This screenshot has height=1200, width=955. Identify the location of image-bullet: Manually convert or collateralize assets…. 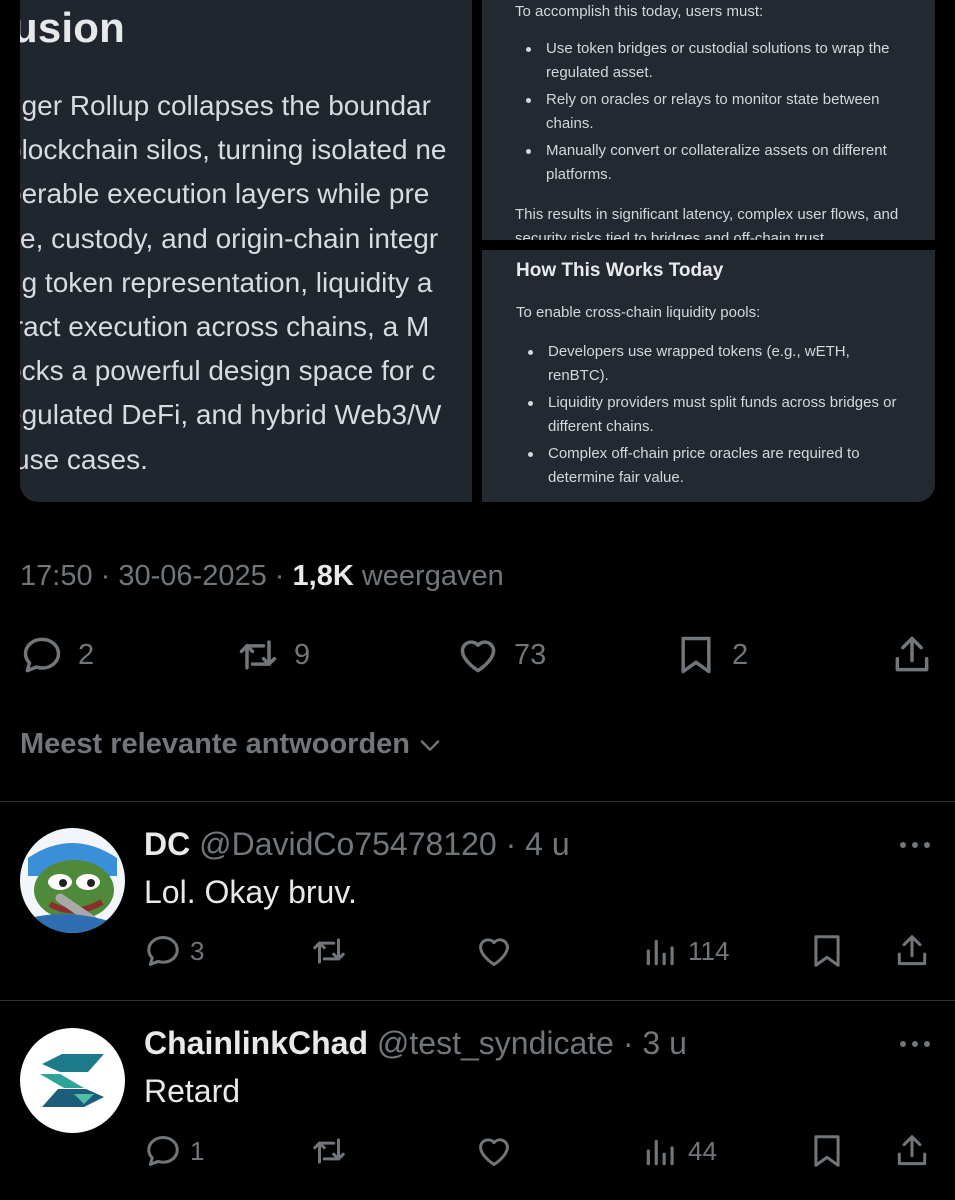
(708, 163).